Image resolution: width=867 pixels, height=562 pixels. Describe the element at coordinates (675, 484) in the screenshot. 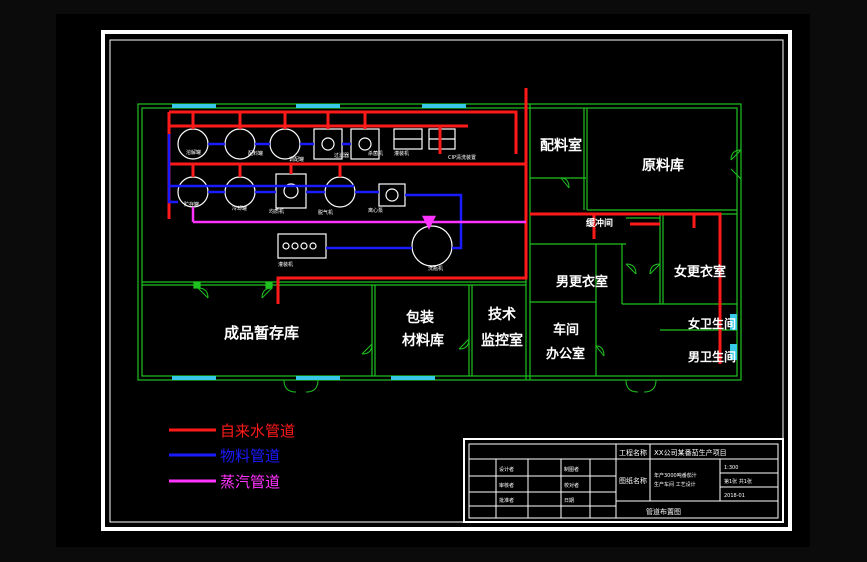

I see `drawing-name-value-2: 生产车间 工艺设计` at that location.